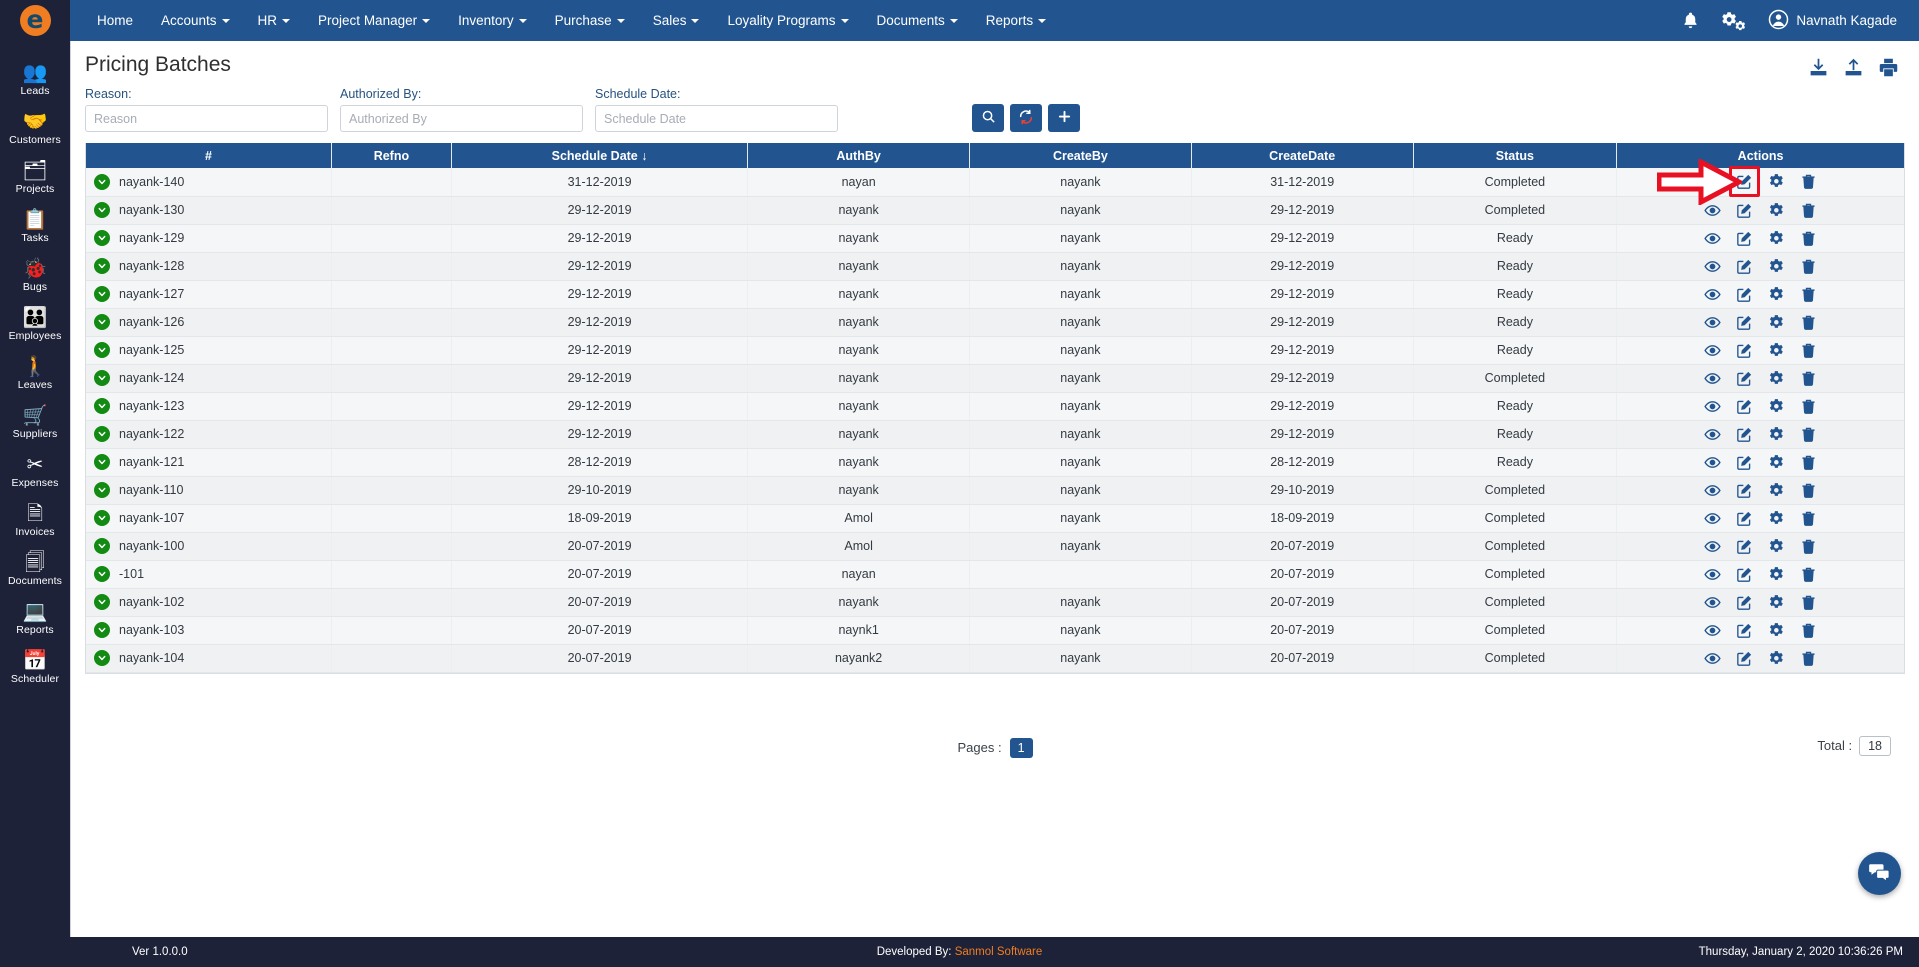  Describe the element at coordinates (35, 471) in the screenshot. I see `sidebar-item-expenses: ✂ Expenses` at that location.